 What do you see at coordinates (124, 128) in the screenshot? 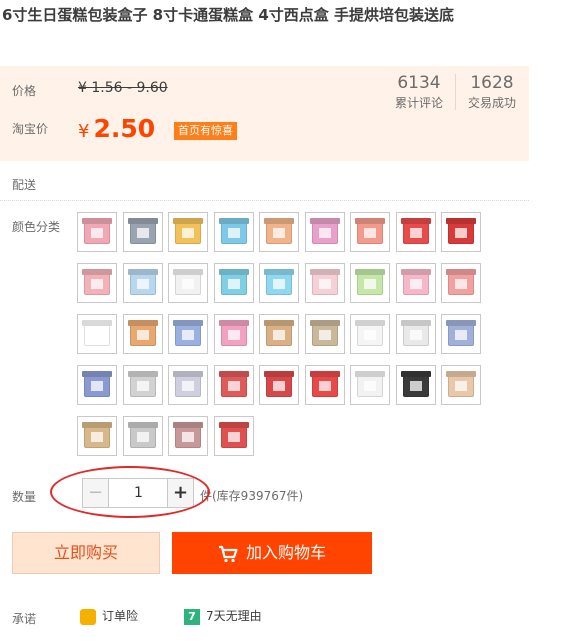
I see `current-price-value: 2.50` at bounding box center [124, 128].